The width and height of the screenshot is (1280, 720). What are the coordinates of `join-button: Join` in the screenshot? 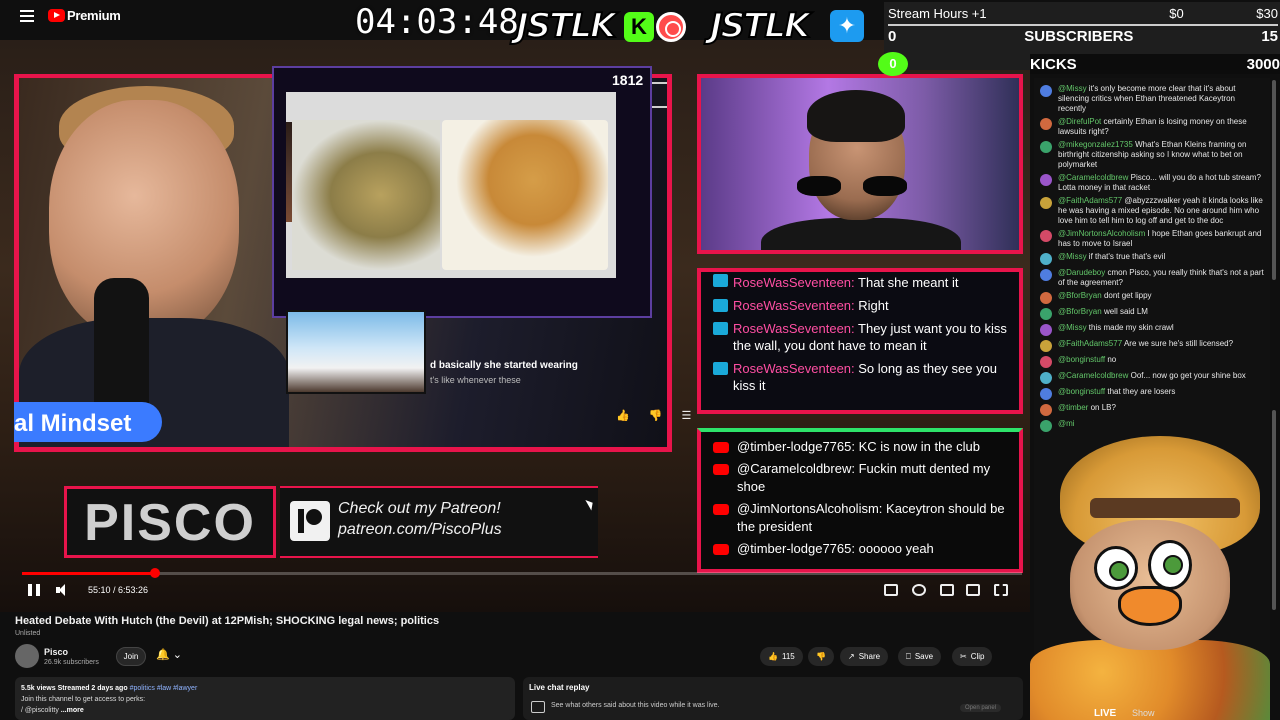 It's located at (131, 656).